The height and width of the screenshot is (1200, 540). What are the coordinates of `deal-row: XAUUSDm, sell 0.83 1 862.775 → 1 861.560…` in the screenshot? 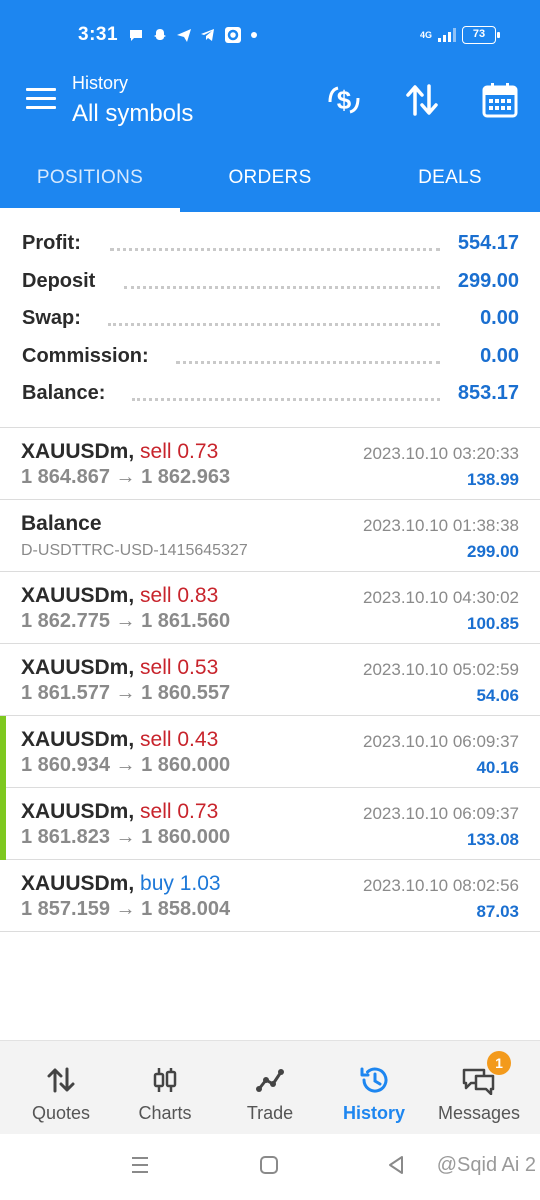 It's located at (270, 608).